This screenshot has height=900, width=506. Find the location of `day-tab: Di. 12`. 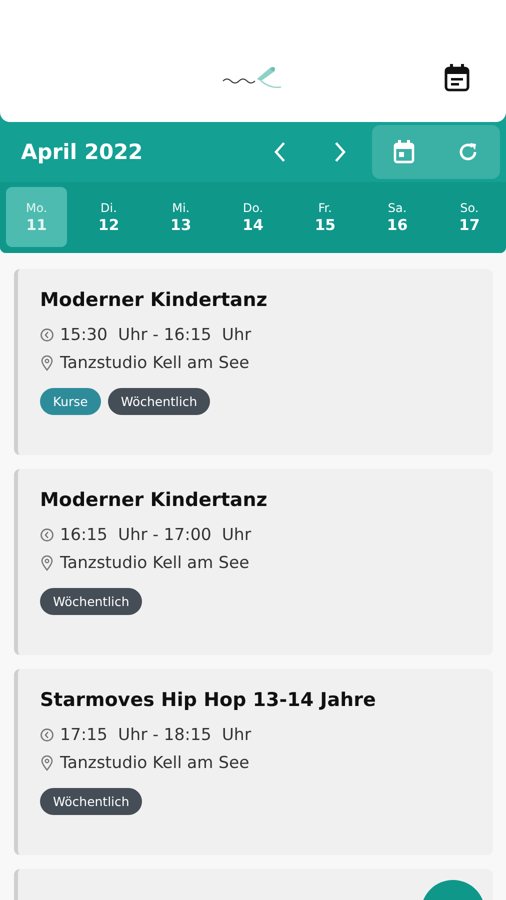

day-tab: Di. 12 is located at coordinates (109, 217).